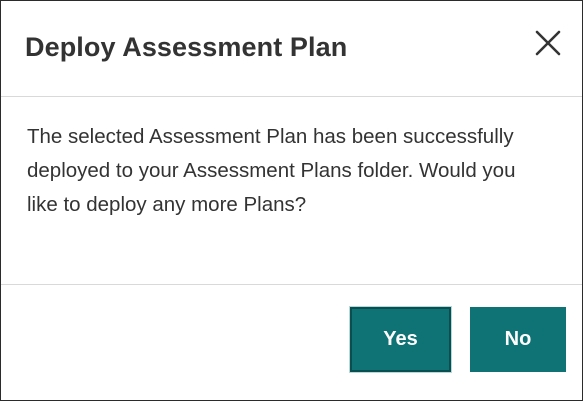 The width and height of the screenshot is (583, 401). Describe the element at coordinates (186, 47) in the screenshot. I see `dialog-title: Deploy Assessment Plan` at that location.